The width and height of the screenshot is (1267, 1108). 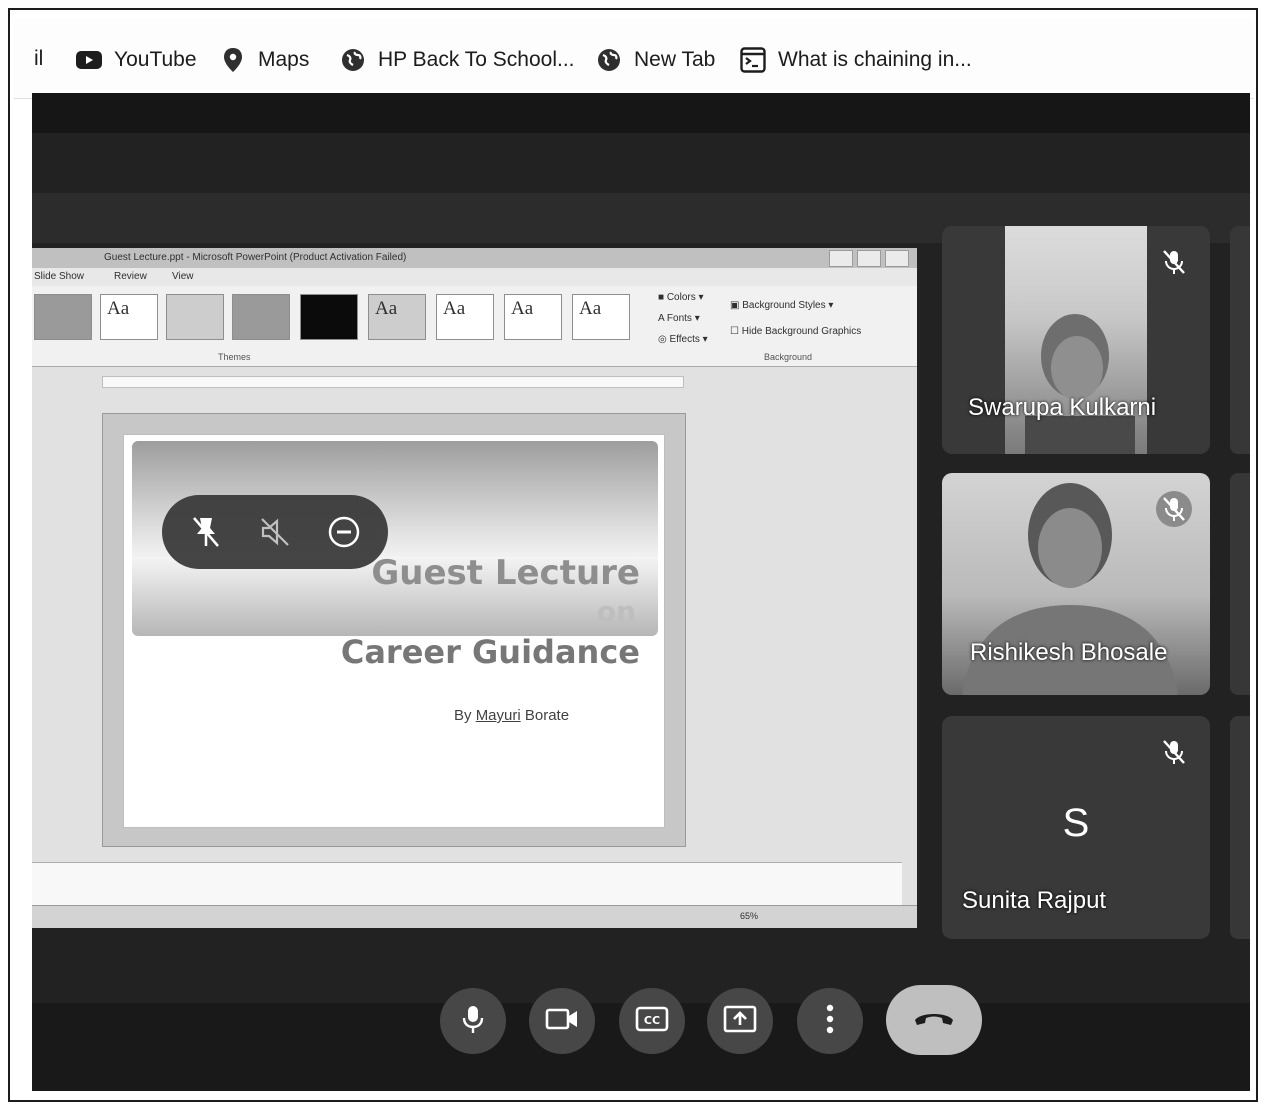 I want to click on leave-call-button, so click(x=934, y=1020).